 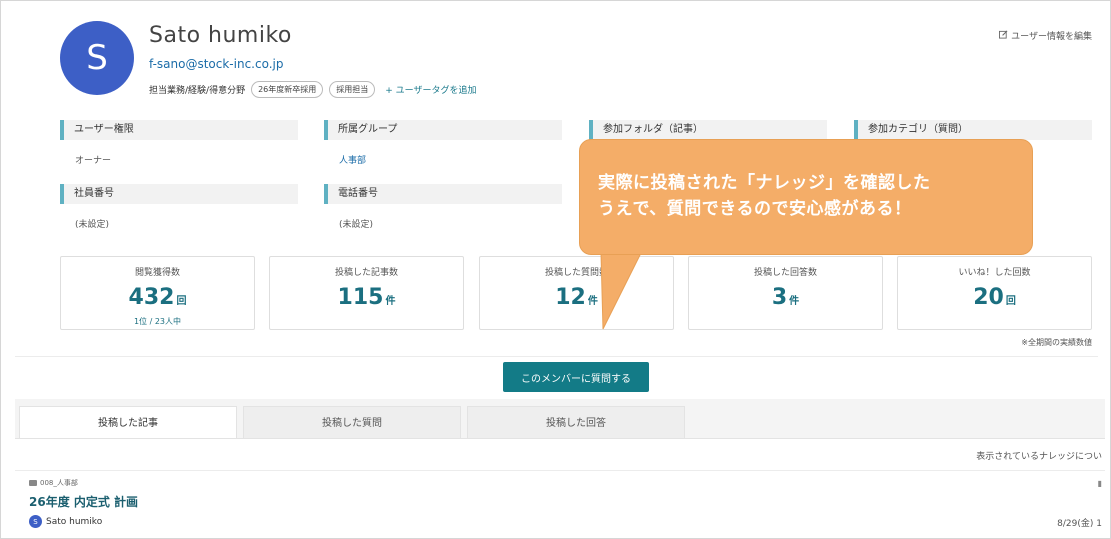 I want to click on folder-name: 008_人事部, so click(x=59, y=483).